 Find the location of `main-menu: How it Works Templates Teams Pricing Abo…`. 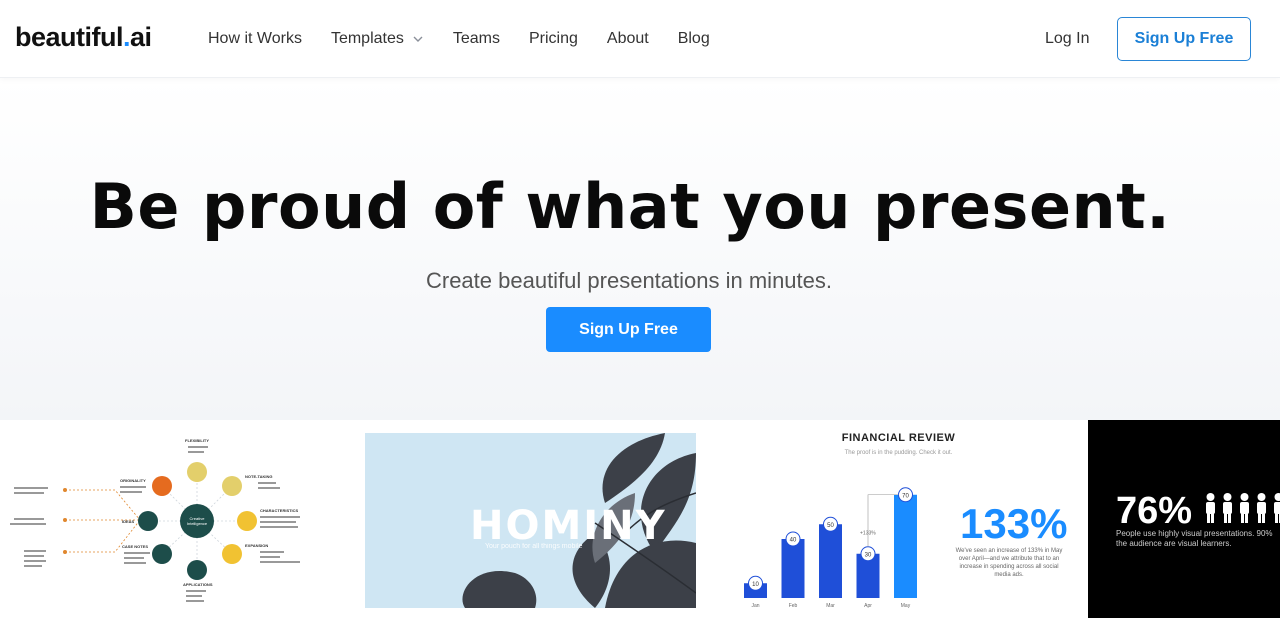

main-menu: How it Works Templates Teams Pricing Abo… is located at coordinates (473, 39).